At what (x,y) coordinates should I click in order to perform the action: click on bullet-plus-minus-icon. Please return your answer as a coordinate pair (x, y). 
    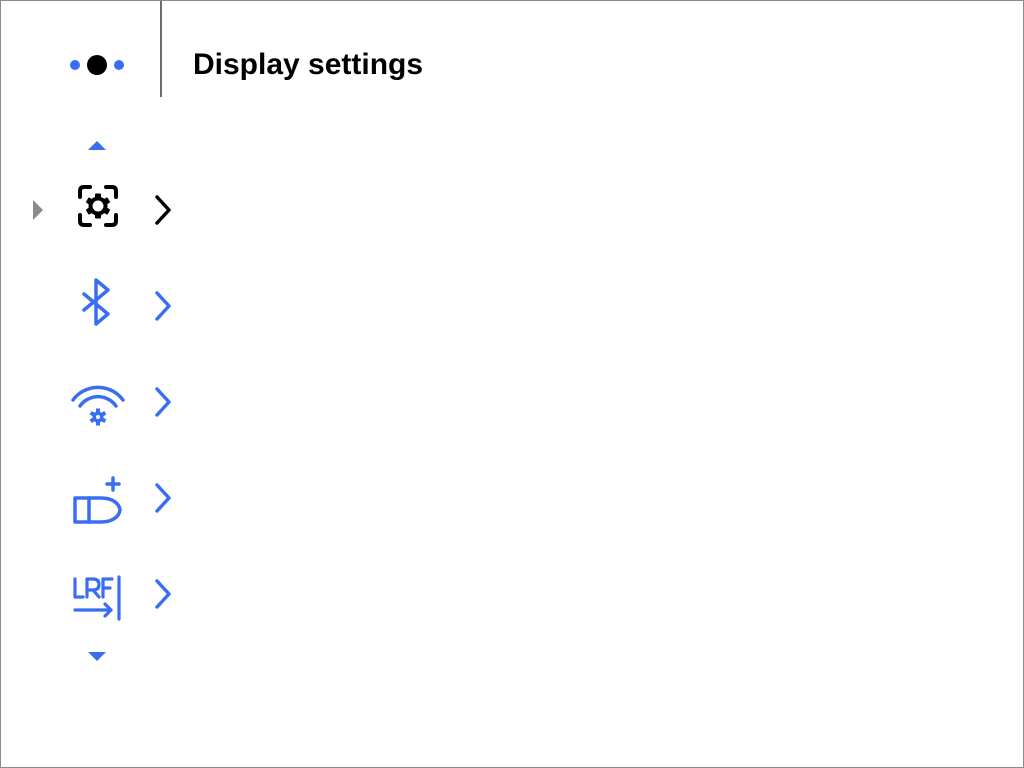
    Looking at the image, I should click on (97, 500).